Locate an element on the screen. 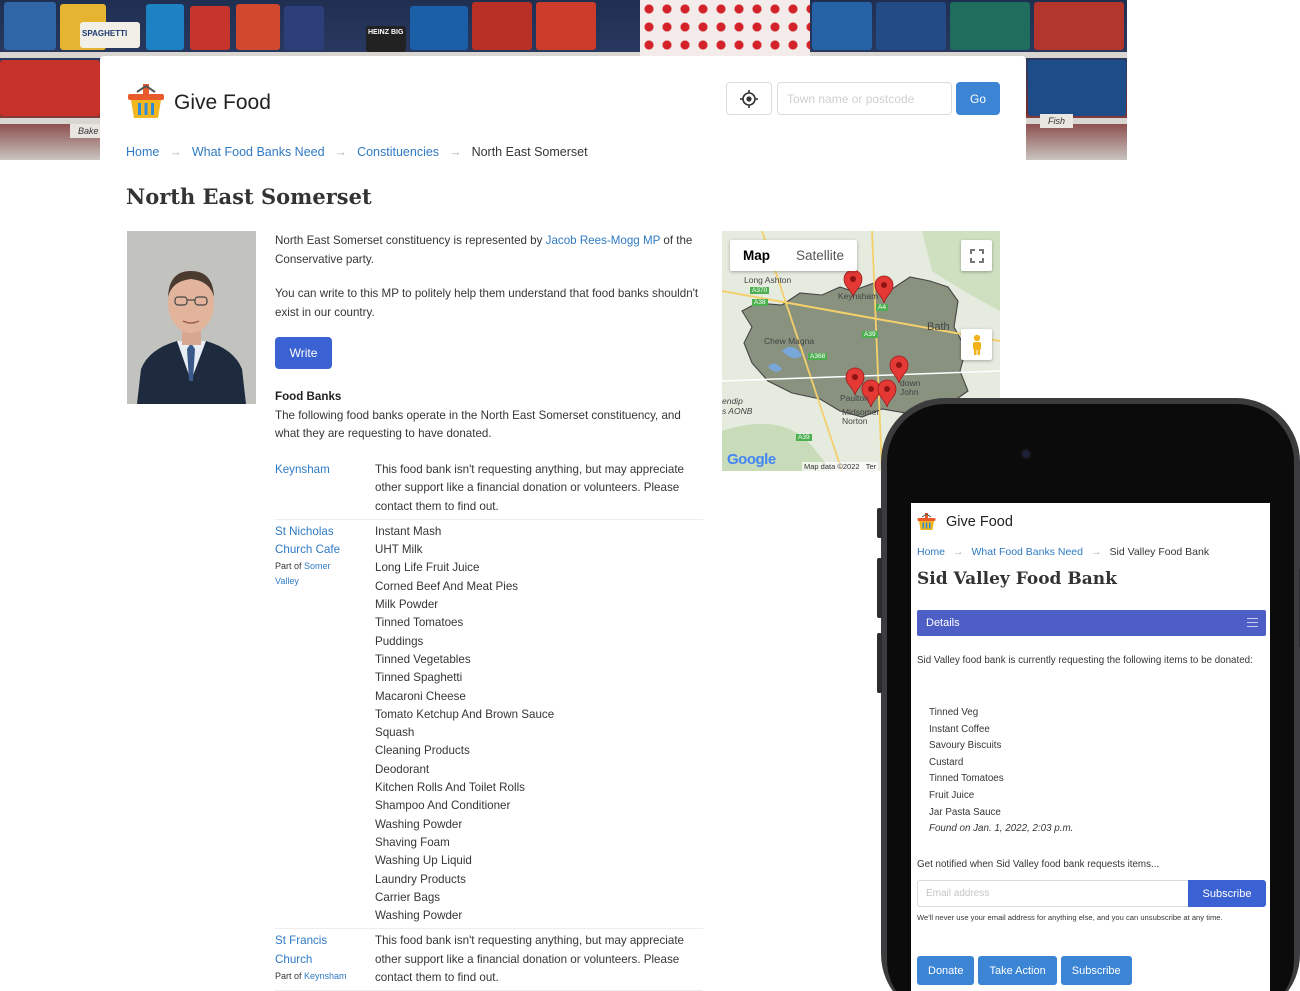 The image size is (1300, 991). need-item: Tinned Spaghetti is located at coordinates (419, 678).